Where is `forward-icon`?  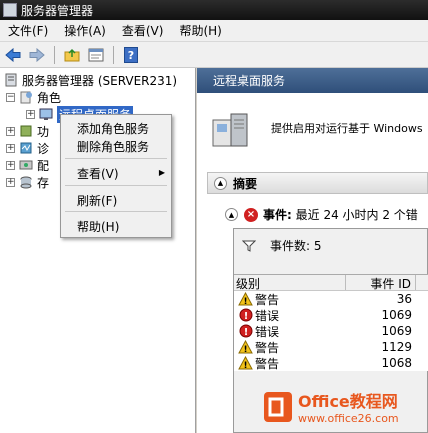 forward-icon is located at coordinates (37, 55).